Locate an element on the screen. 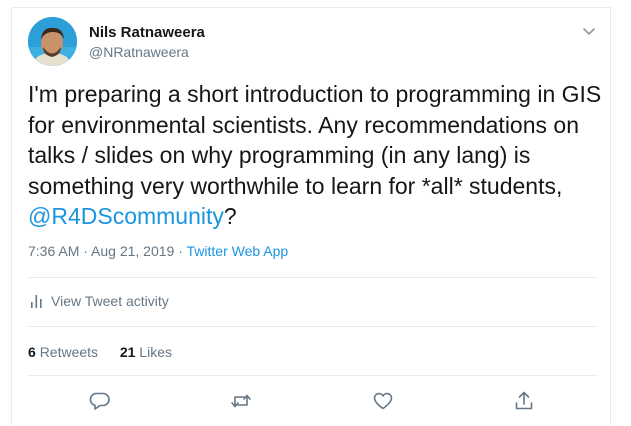 The width and height of the screenshot is (631, 426). timestamp: 7:36 AM · Aug 21, 2019 · is located at coordinates (107, 251).